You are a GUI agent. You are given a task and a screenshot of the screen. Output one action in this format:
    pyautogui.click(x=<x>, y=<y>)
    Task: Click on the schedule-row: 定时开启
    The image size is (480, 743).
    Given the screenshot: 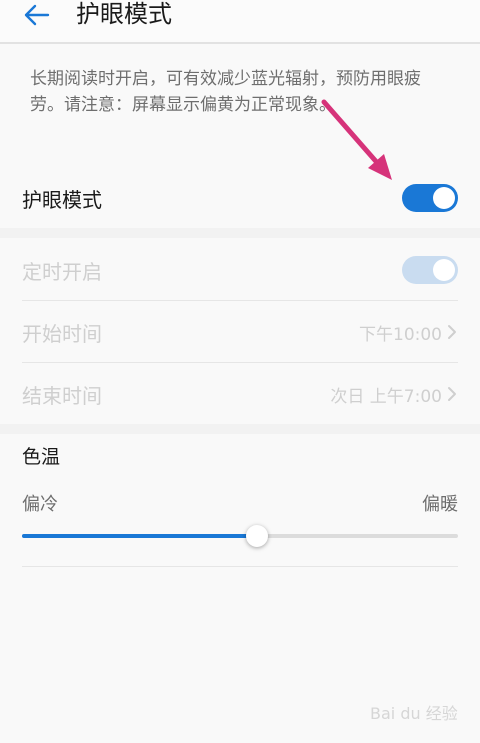 What is the action you would take?
    pyautogui.click(x=240, y=270)
    